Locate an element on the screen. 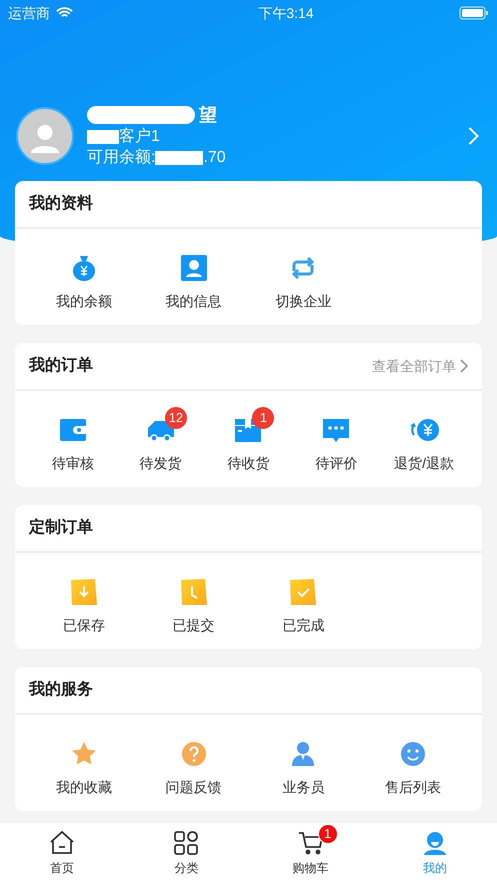 This screenshot has width=497, height=883. menu-item: 已保存 is located at coordinates (84, 601).